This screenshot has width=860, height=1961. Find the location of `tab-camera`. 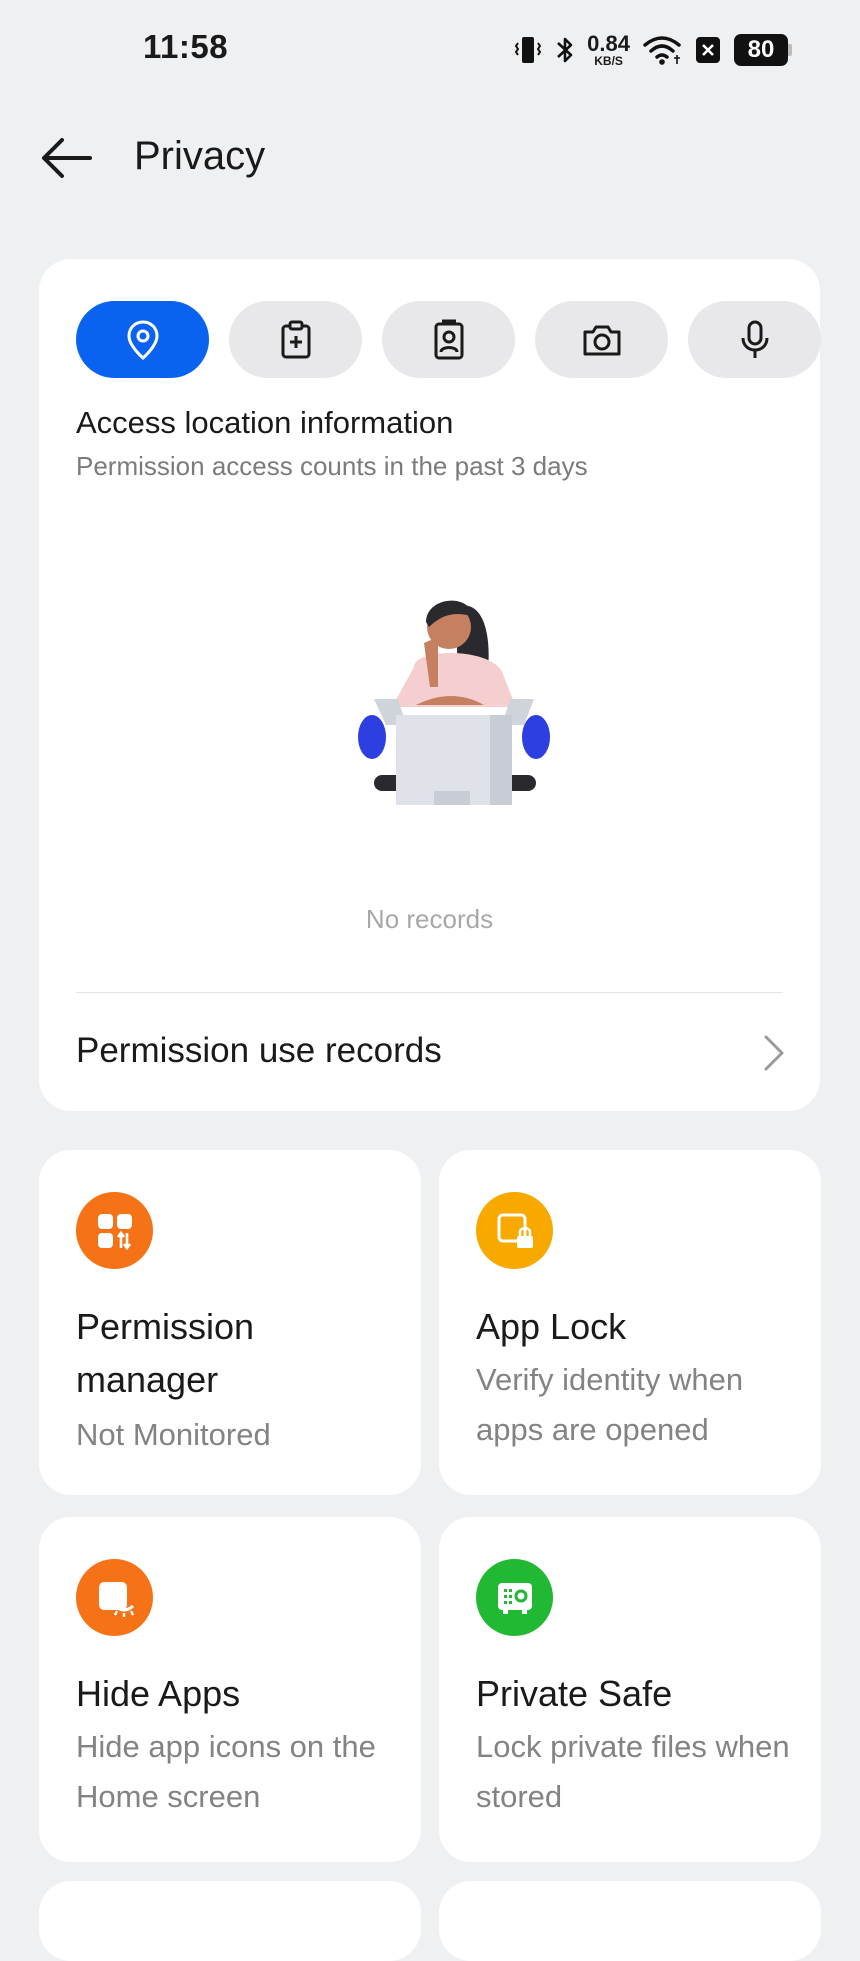

tab-camera is located at coordinates (601, 339).